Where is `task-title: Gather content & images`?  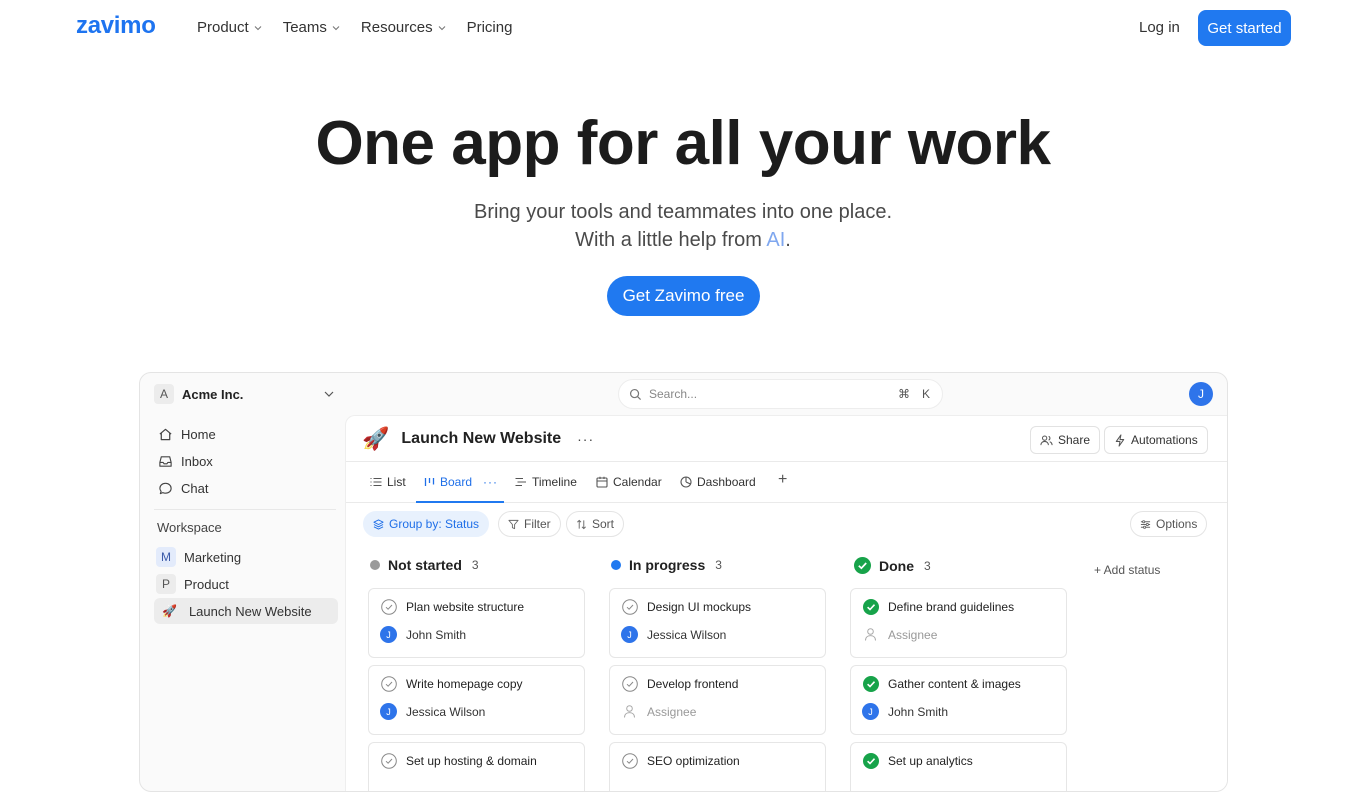
task-title: Gather content & images is located at coordinates (954, 684).